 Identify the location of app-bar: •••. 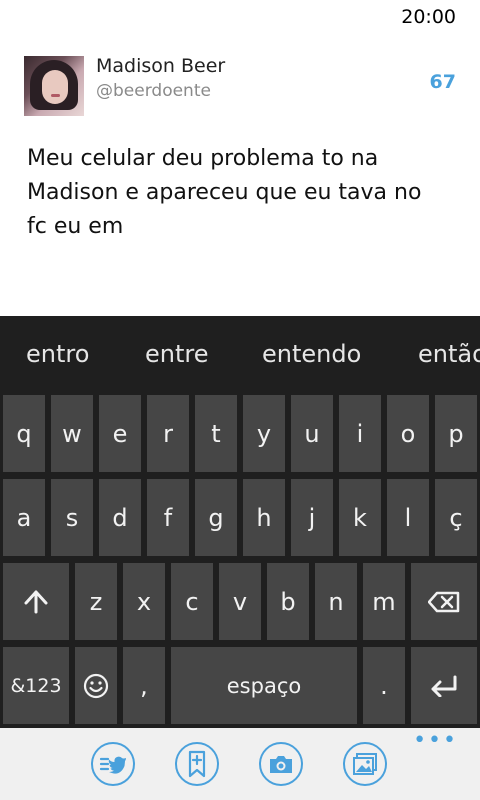
(240, 764).